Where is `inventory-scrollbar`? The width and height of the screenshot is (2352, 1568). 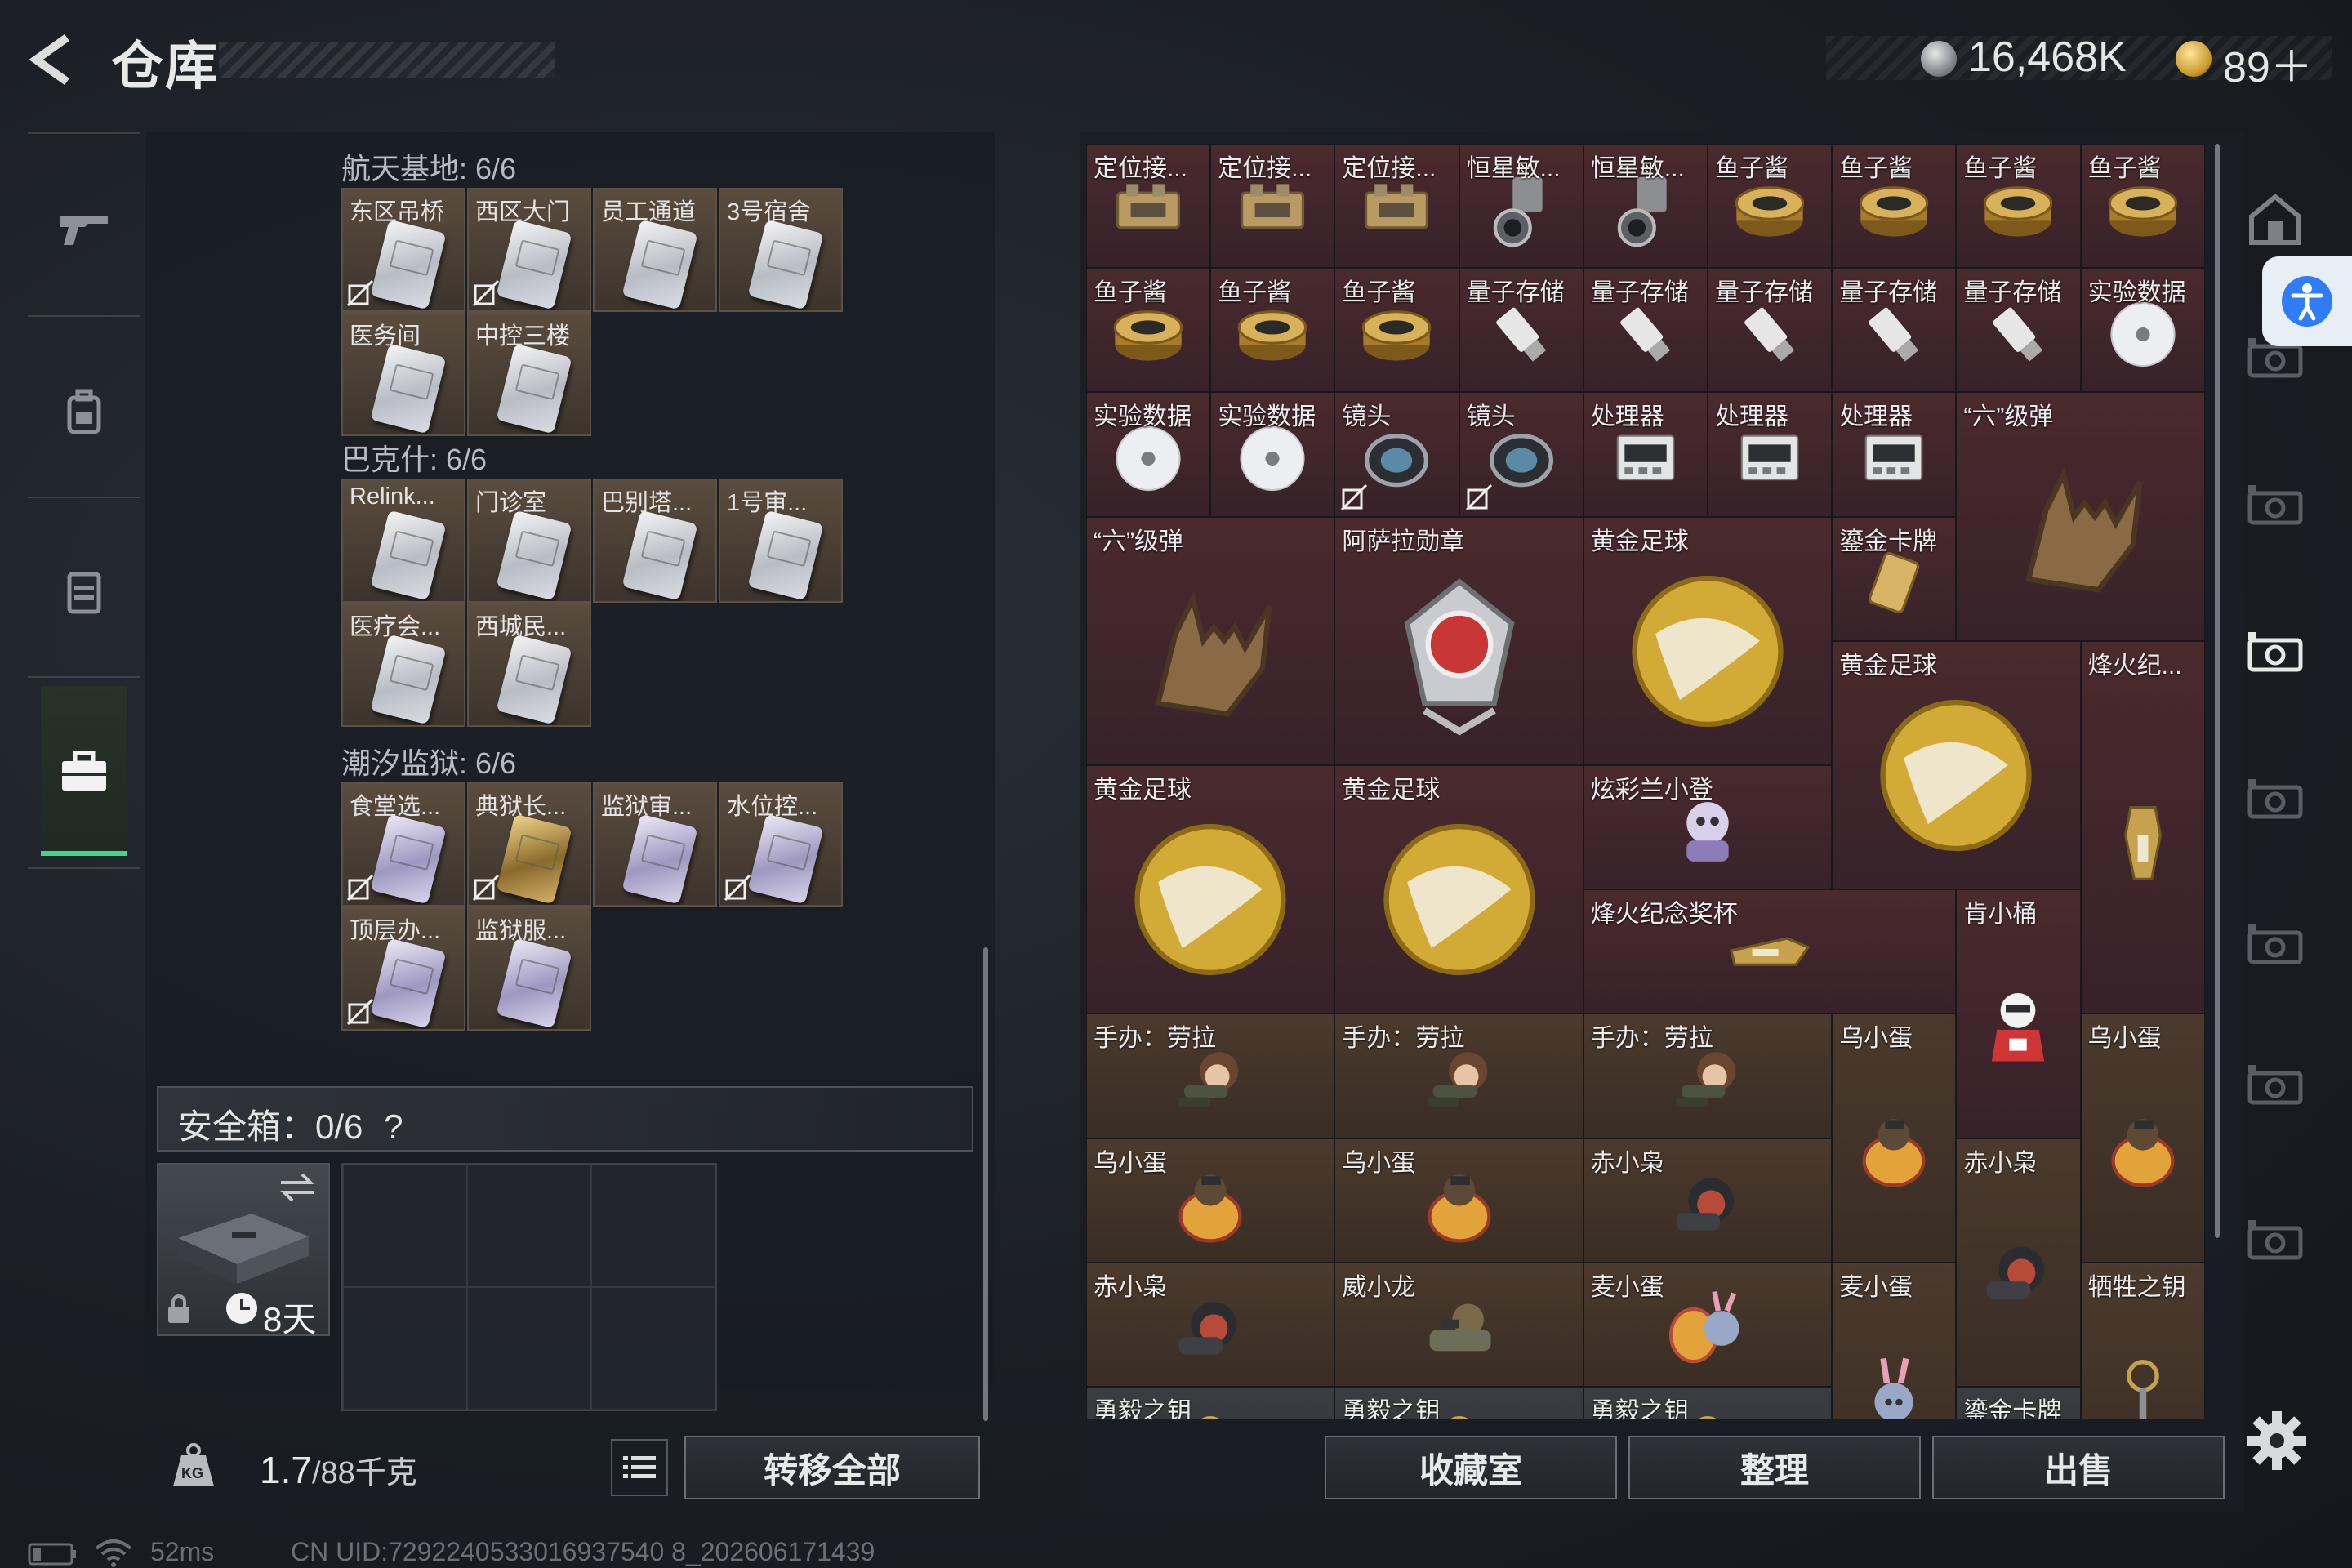 inventory-scrollbar is located at coordinates (2217, 691).